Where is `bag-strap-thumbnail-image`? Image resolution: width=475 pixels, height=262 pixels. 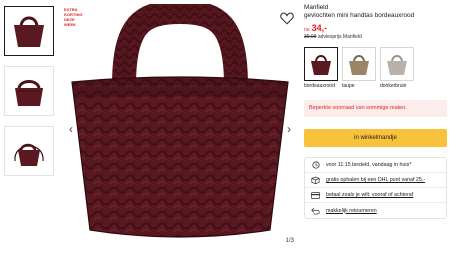
bag-strap-thumbnail-image is located at coordinates (29, 154).